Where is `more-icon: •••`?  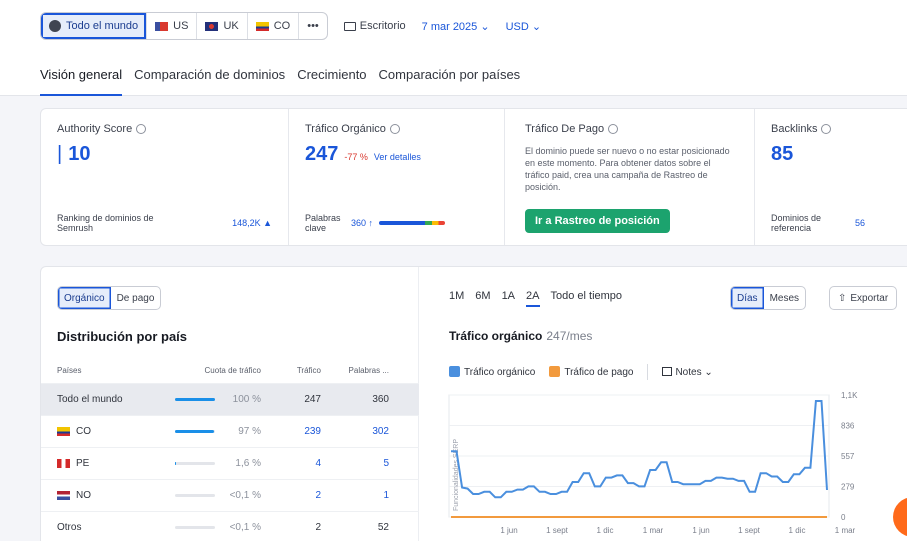
more-icon: ••• is located at coordinates (313, 26).